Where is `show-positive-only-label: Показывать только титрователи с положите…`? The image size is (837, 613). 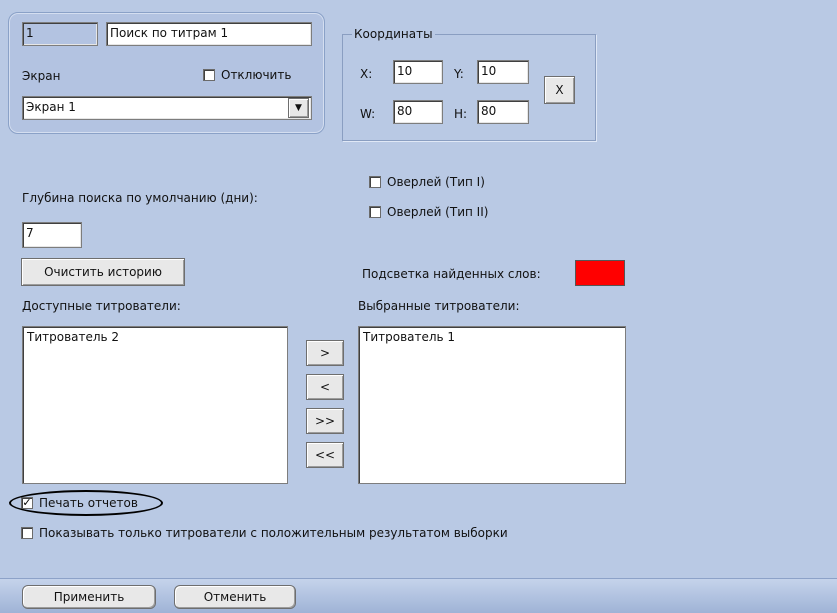
show-positive-only-label: Показывать только титрователи с положите… is located at coordinates (273, 533).